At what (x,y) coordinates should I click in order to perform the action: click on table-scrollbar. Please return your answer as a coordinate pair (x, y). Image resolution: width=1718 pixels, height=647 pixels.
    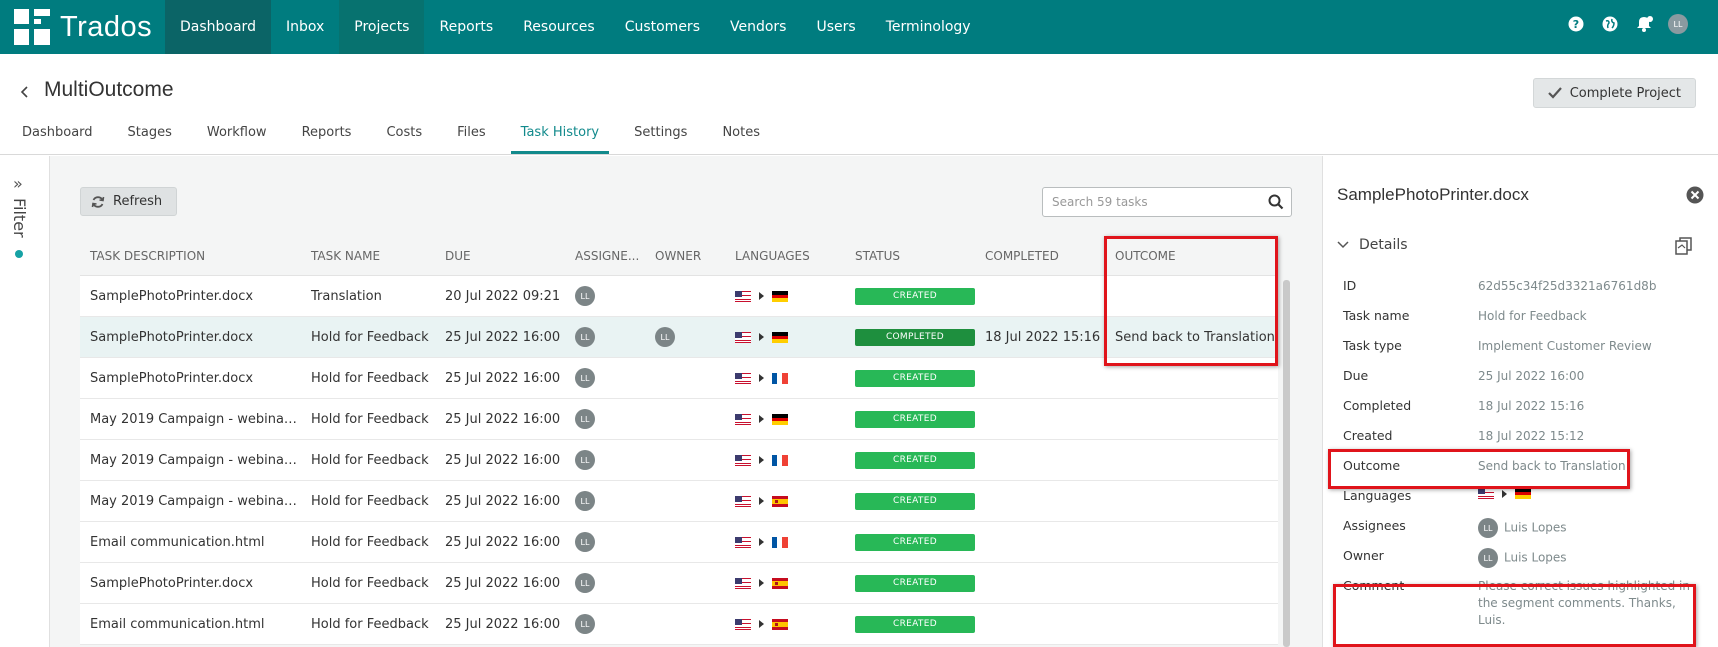
    Looking at the image, I should click on (1286, 463).